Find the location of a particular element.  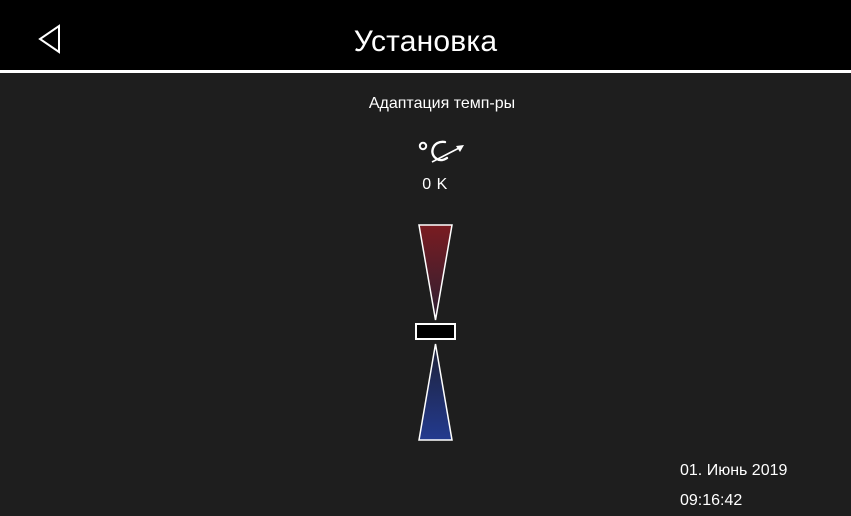

parameter-label: Адаптация темп-ры is located at coordinates (442, 103).